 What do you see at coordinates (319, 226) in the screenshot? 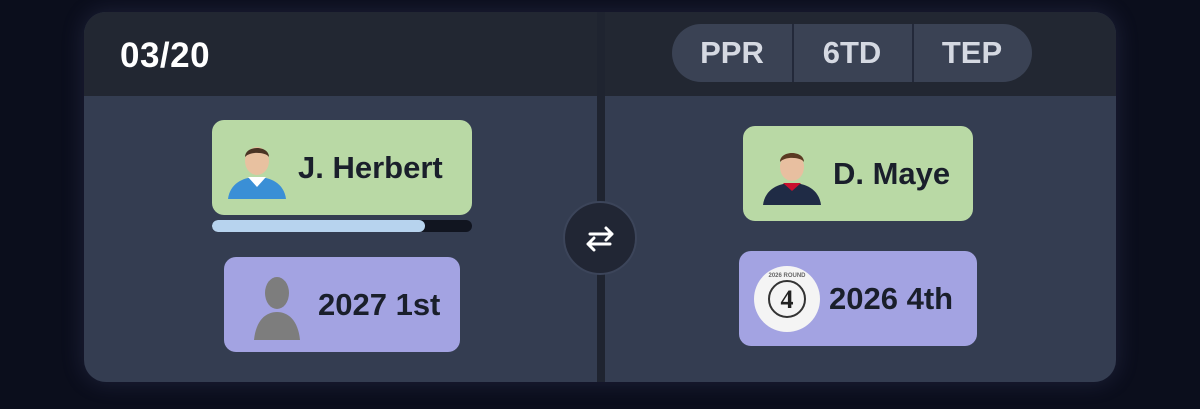
I see `player-value-bar-fill` at bounding box center [319, 226].